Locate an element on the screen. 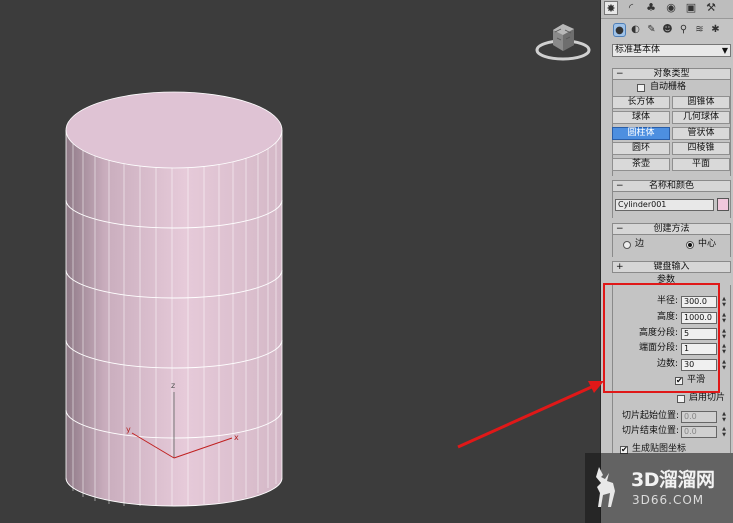 The height and width of the screenshot is (523, 733). systems-icon: ✱ is located at coordinates (715, 30).